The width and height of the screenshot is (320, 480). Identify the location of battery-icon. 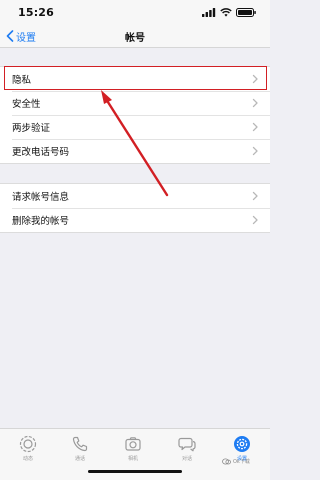
(246, 12).